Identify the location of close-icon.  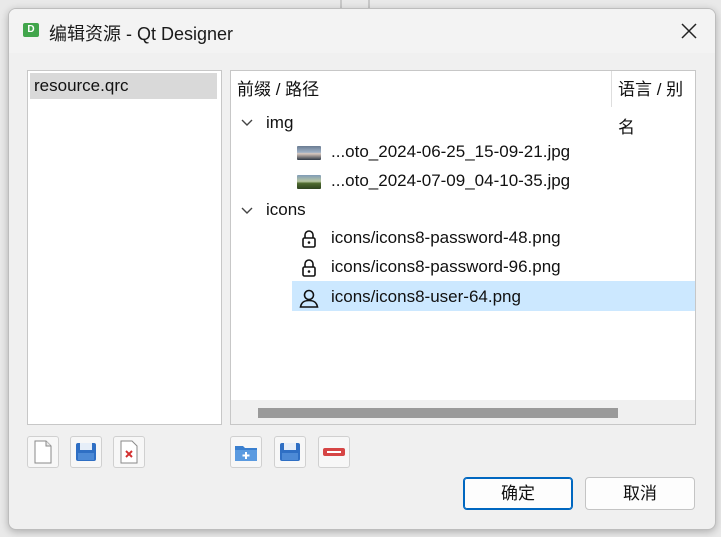
(689, 31).